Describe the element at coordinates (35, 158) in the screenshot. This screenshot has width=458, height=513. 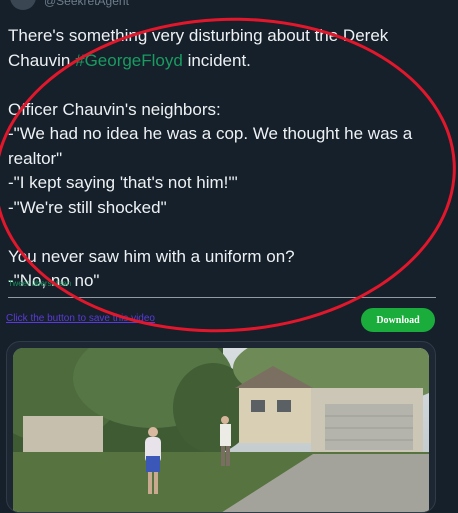
I see `tweet-line: realtor"` at that location.